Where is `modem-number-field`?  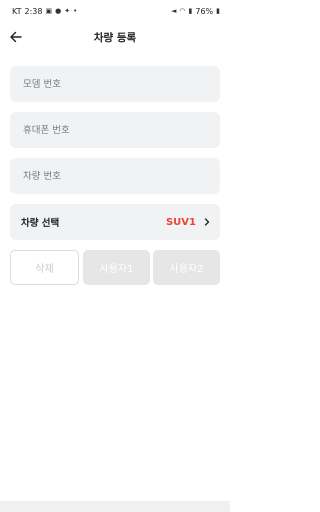 modem-number-field is located at coordinates (115, 84).